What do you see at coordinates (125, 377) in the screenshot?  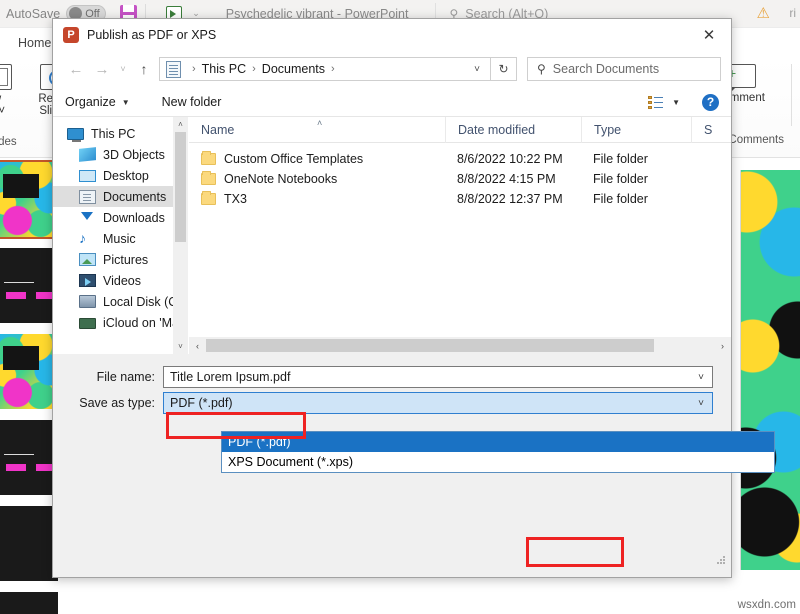 I see `file-name-label: File name:` at bounding box center [125, 377].